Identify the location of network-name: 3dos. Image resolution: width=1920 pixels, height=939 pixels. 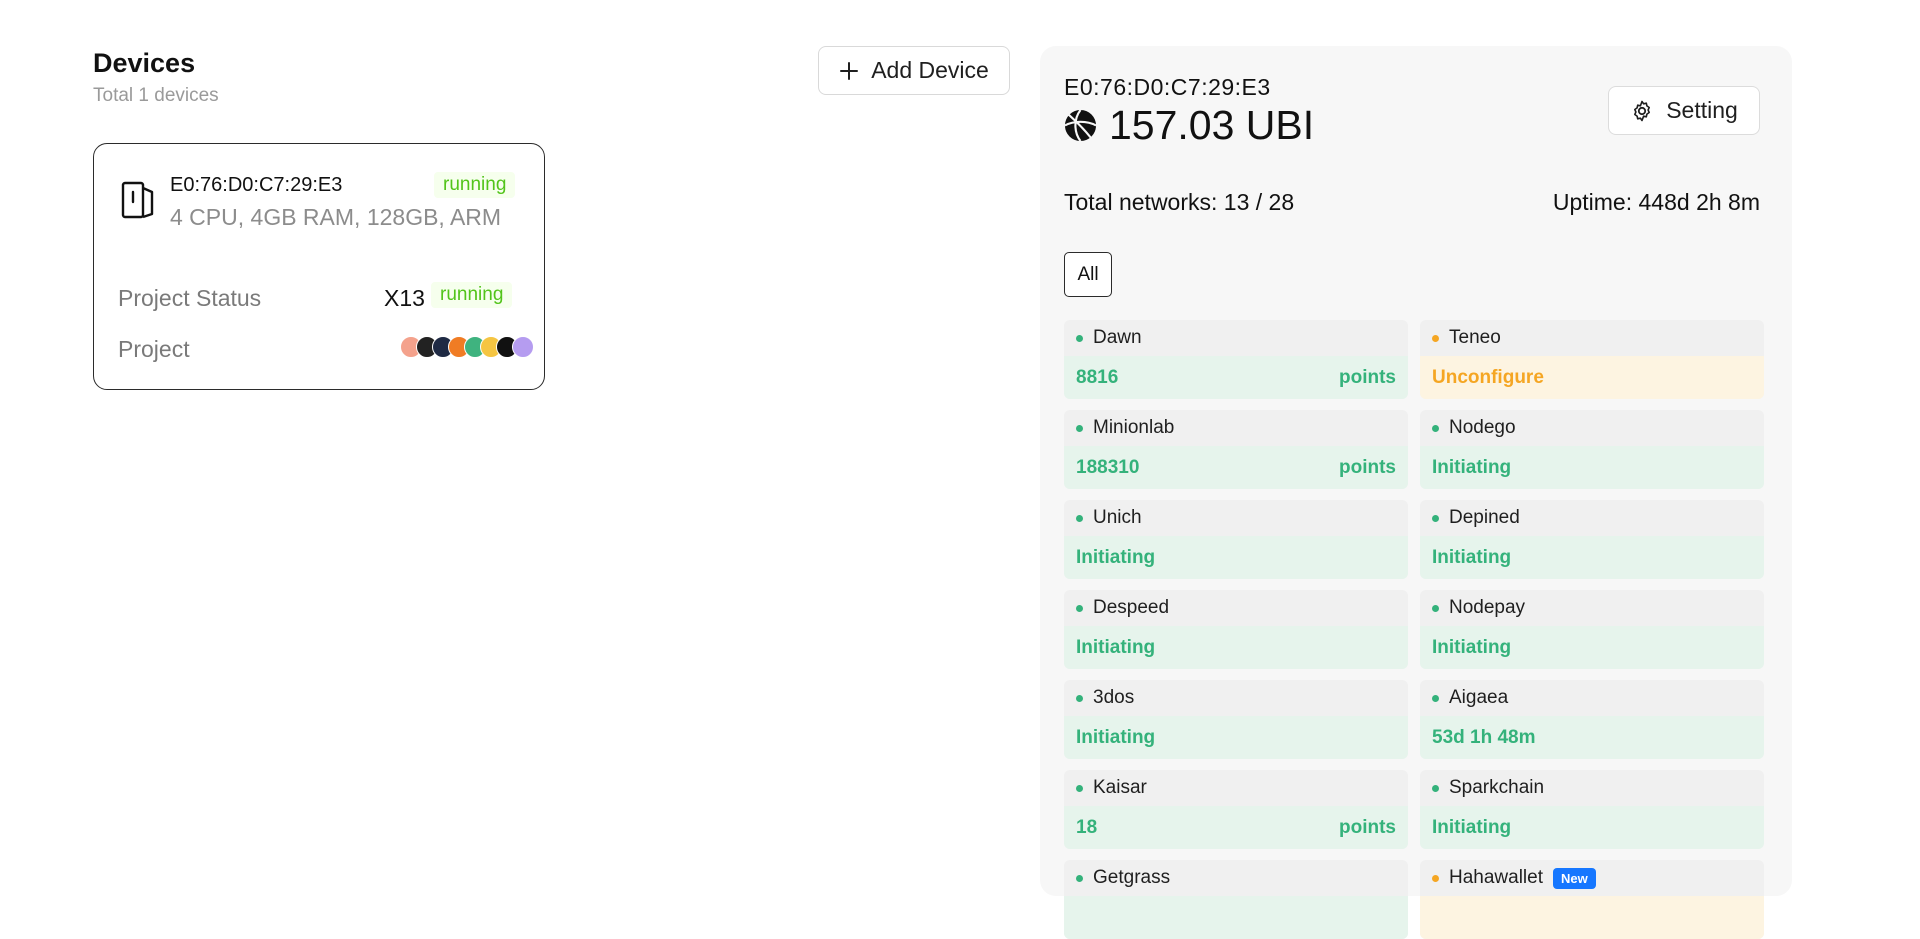
(1114, 697).